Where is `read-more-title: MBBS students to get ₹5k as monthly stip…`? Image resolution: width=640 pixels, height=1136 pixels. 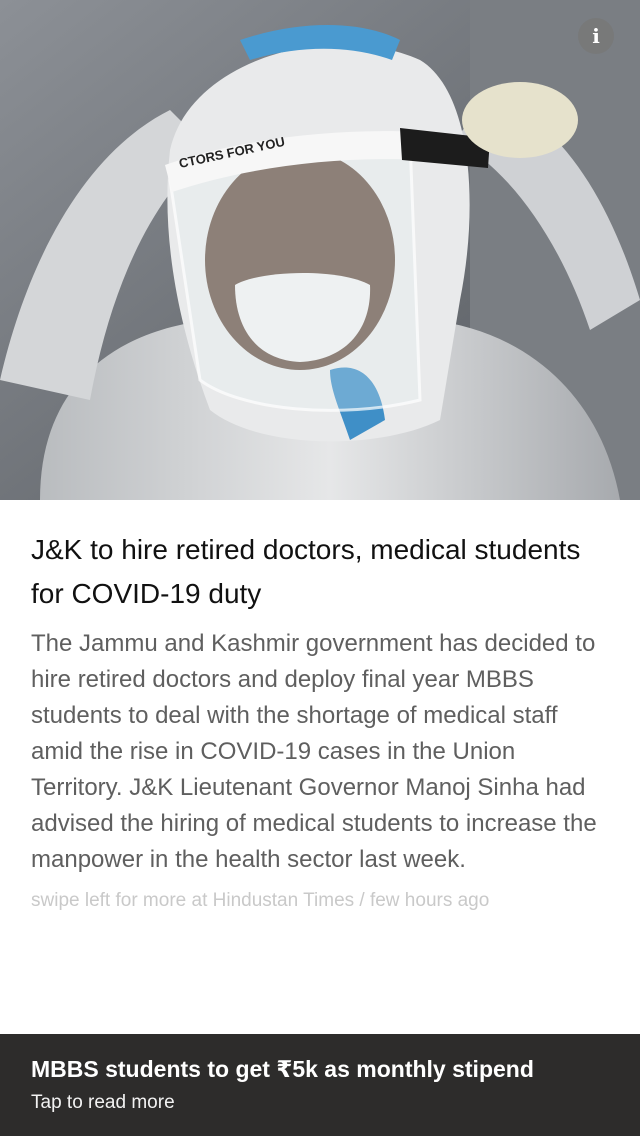 read-more-title: MBBS students to get ₹5k as monthly stip… is located at coordinates (282, 1069).